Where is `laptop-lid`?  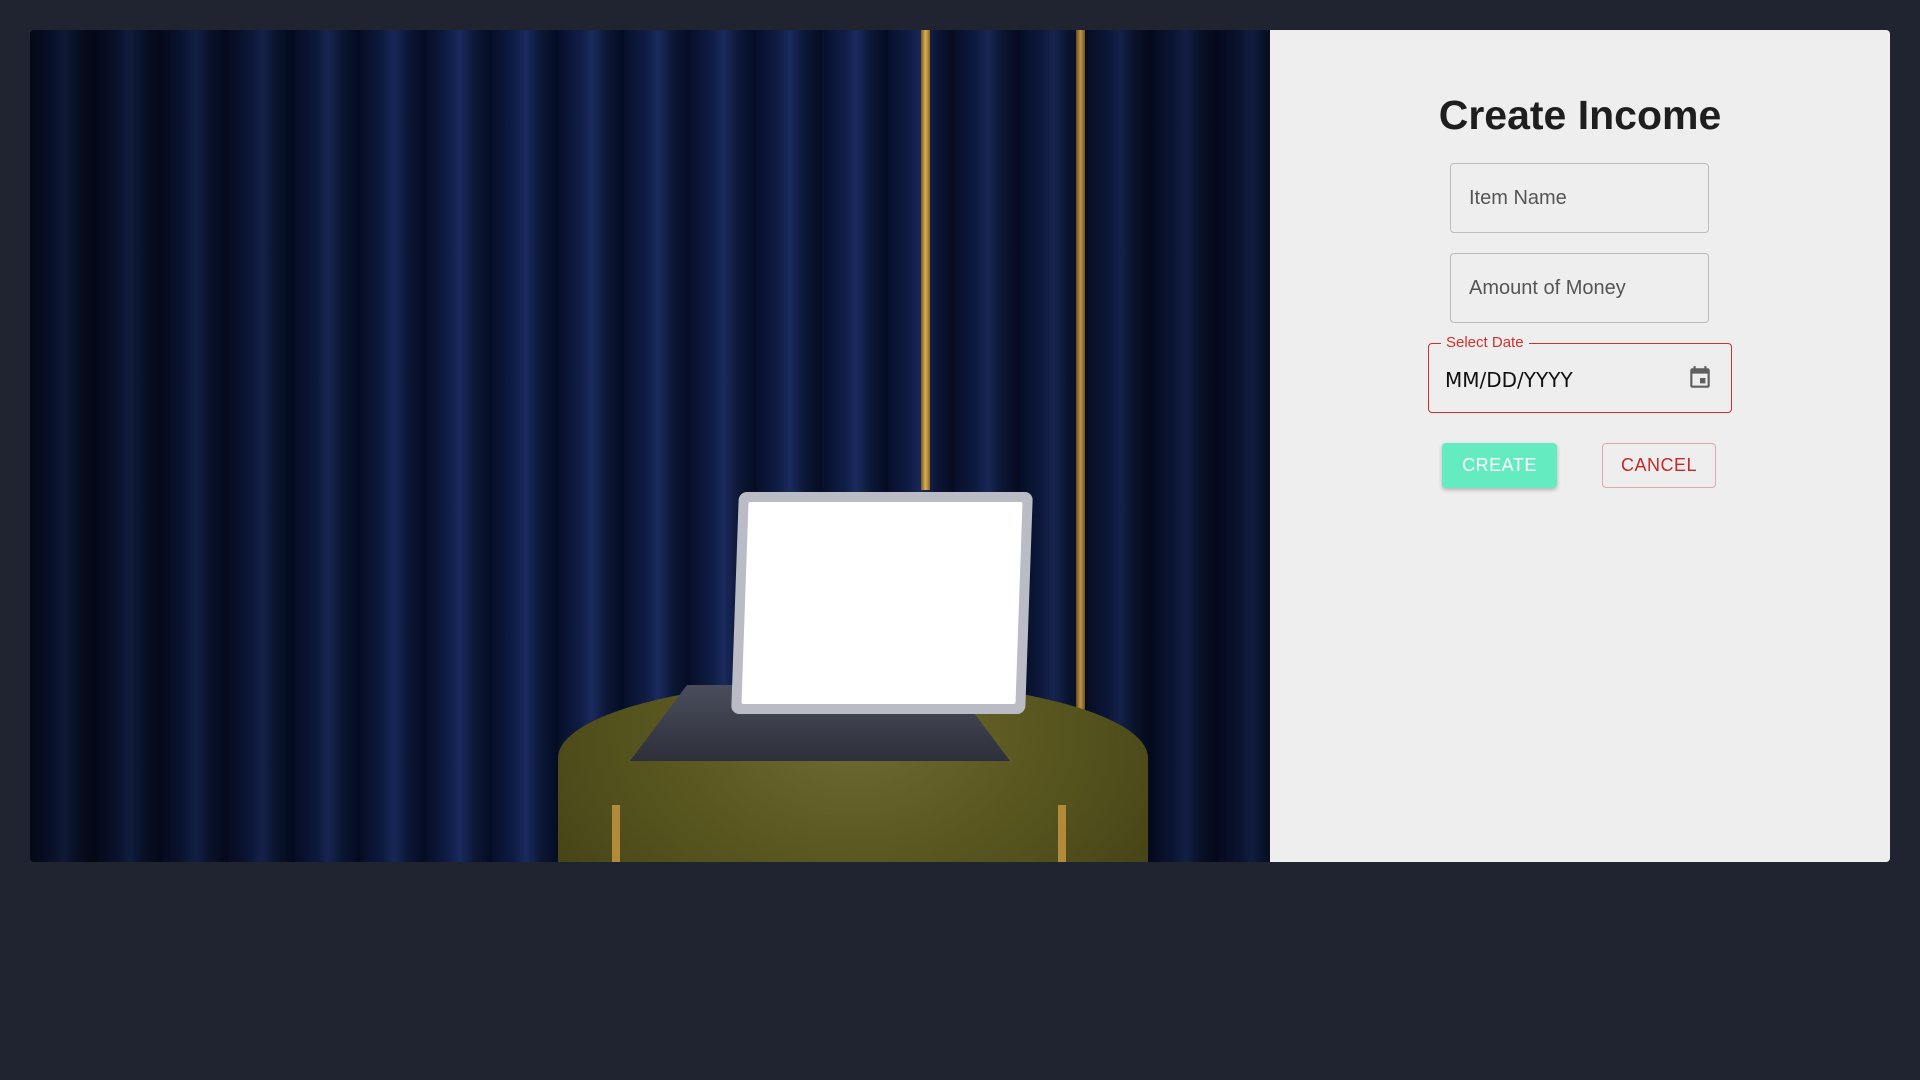
laptop-lid is located at coordinates (882, 603).